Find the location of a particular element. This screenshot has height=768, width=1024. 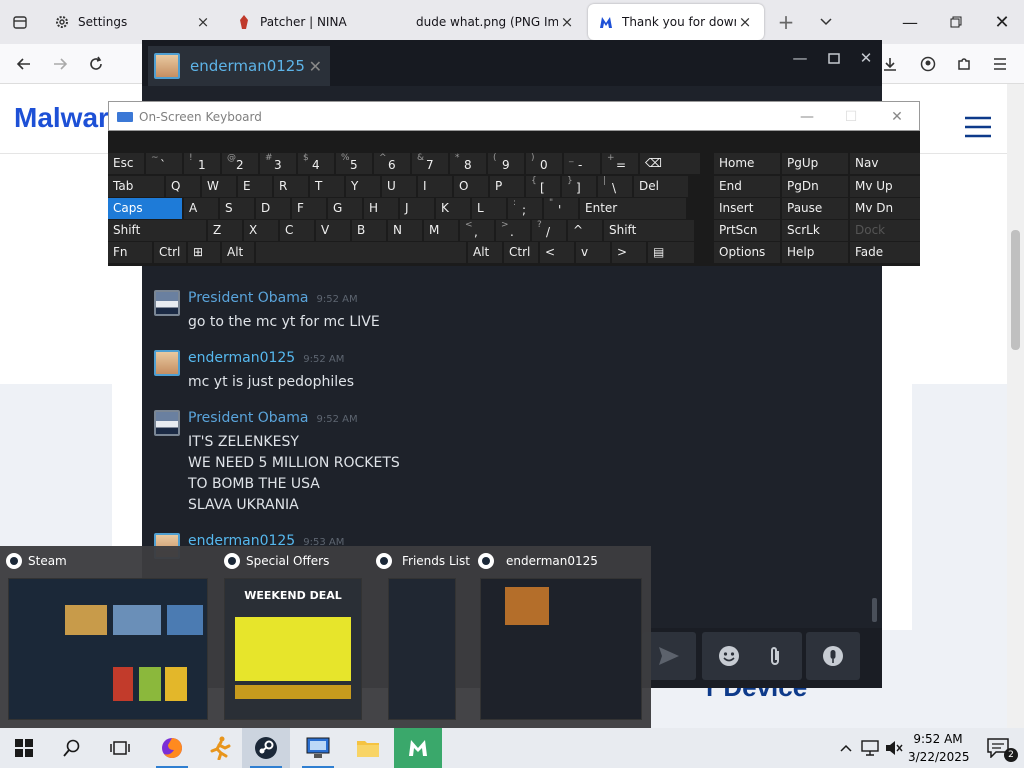

osk-nav-key: Fade is located at coordinates (885, 252).